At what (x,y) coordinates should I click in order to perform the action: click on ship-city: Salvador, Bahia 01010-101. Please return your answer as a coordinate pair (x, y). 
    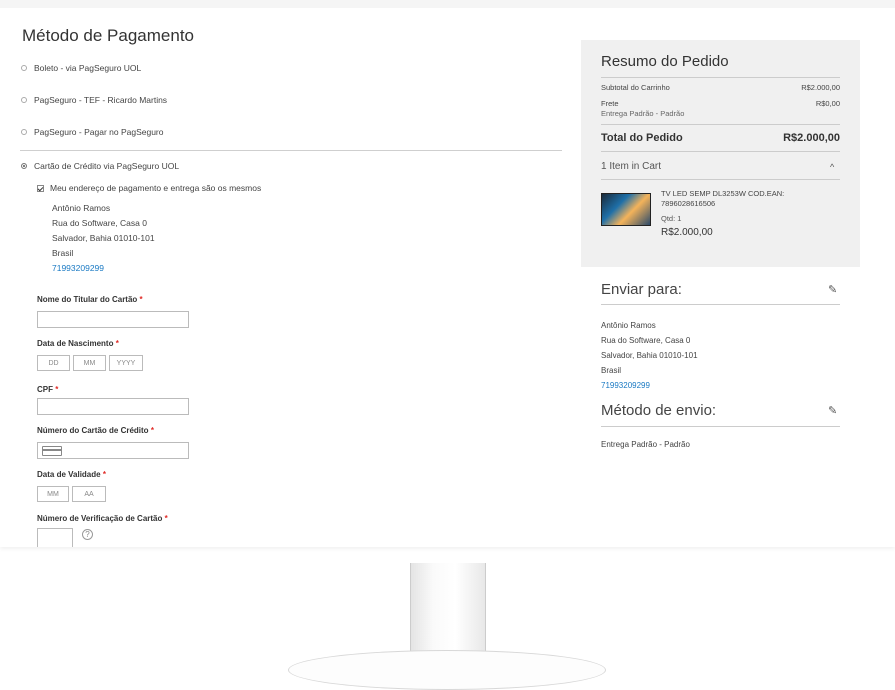
    Looking at the image, I should click on (649, 355).